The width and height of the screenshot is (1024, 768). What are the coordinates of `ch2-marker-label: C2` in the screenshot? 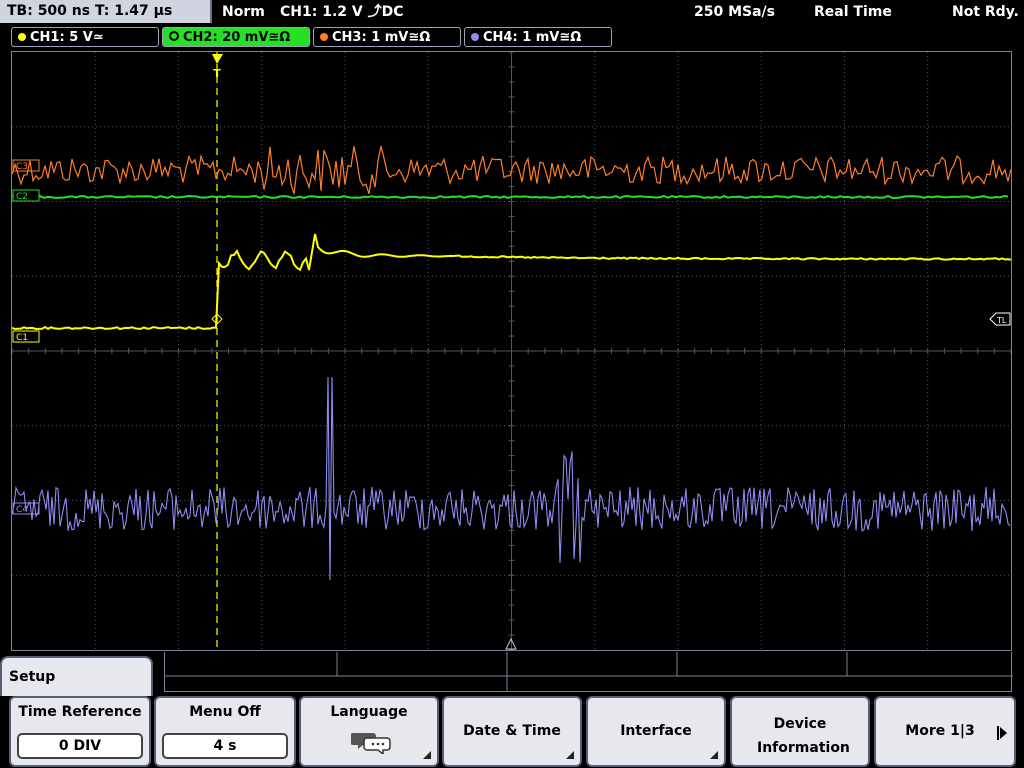 It's located at (22, 197).